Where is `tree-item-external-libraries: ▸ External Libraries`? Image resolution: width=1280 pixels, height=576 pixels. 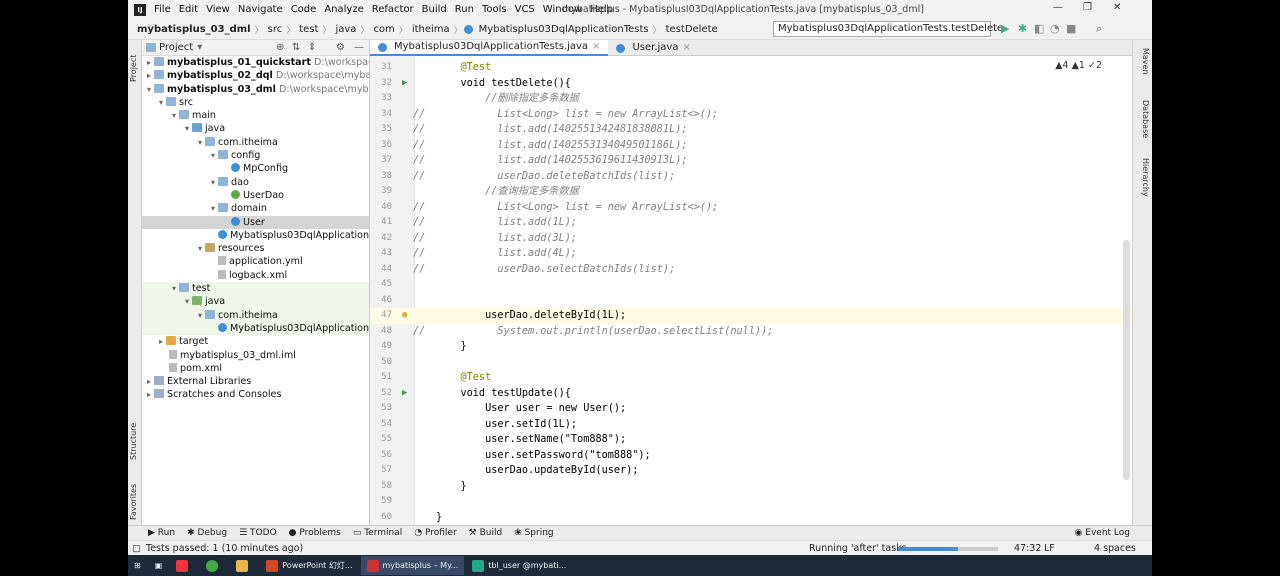
tree-item-external-libraries: ▸ External Libraries is located at coordinates (255, 381).